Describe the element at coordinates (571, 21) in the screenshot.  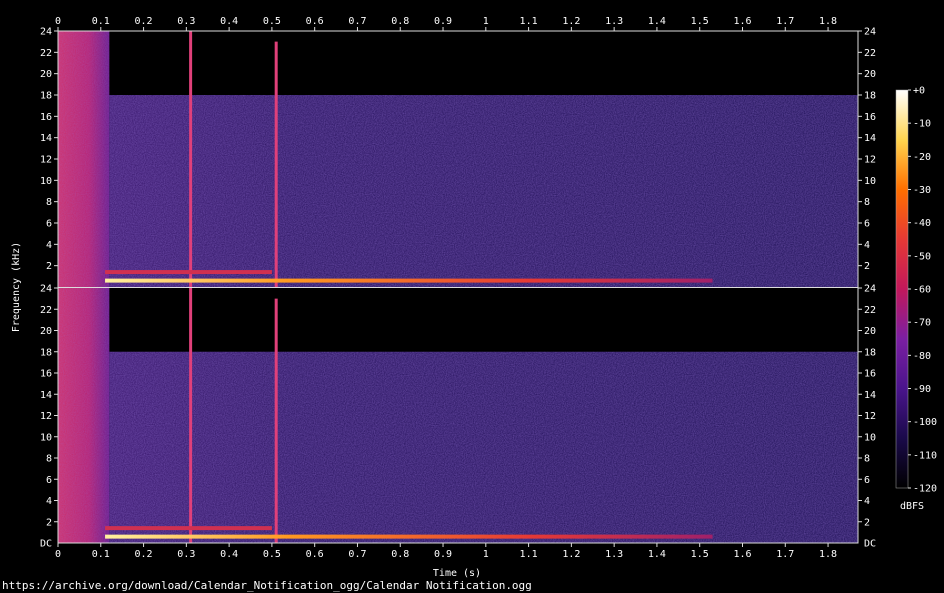
I see `x-tick-label-top: 1.2` at that location.